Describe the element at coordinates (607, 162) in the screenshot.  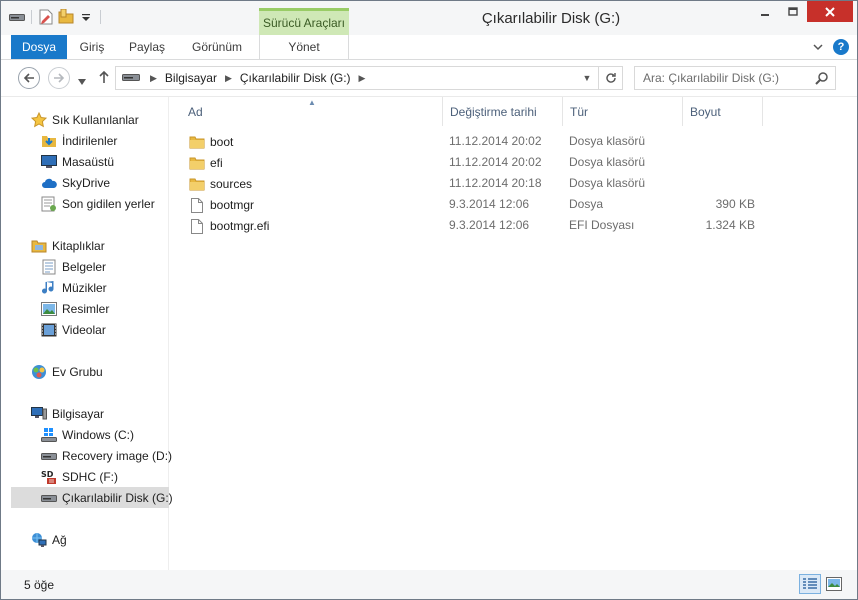
I see `file-type: Dosya klasörü` at that location.